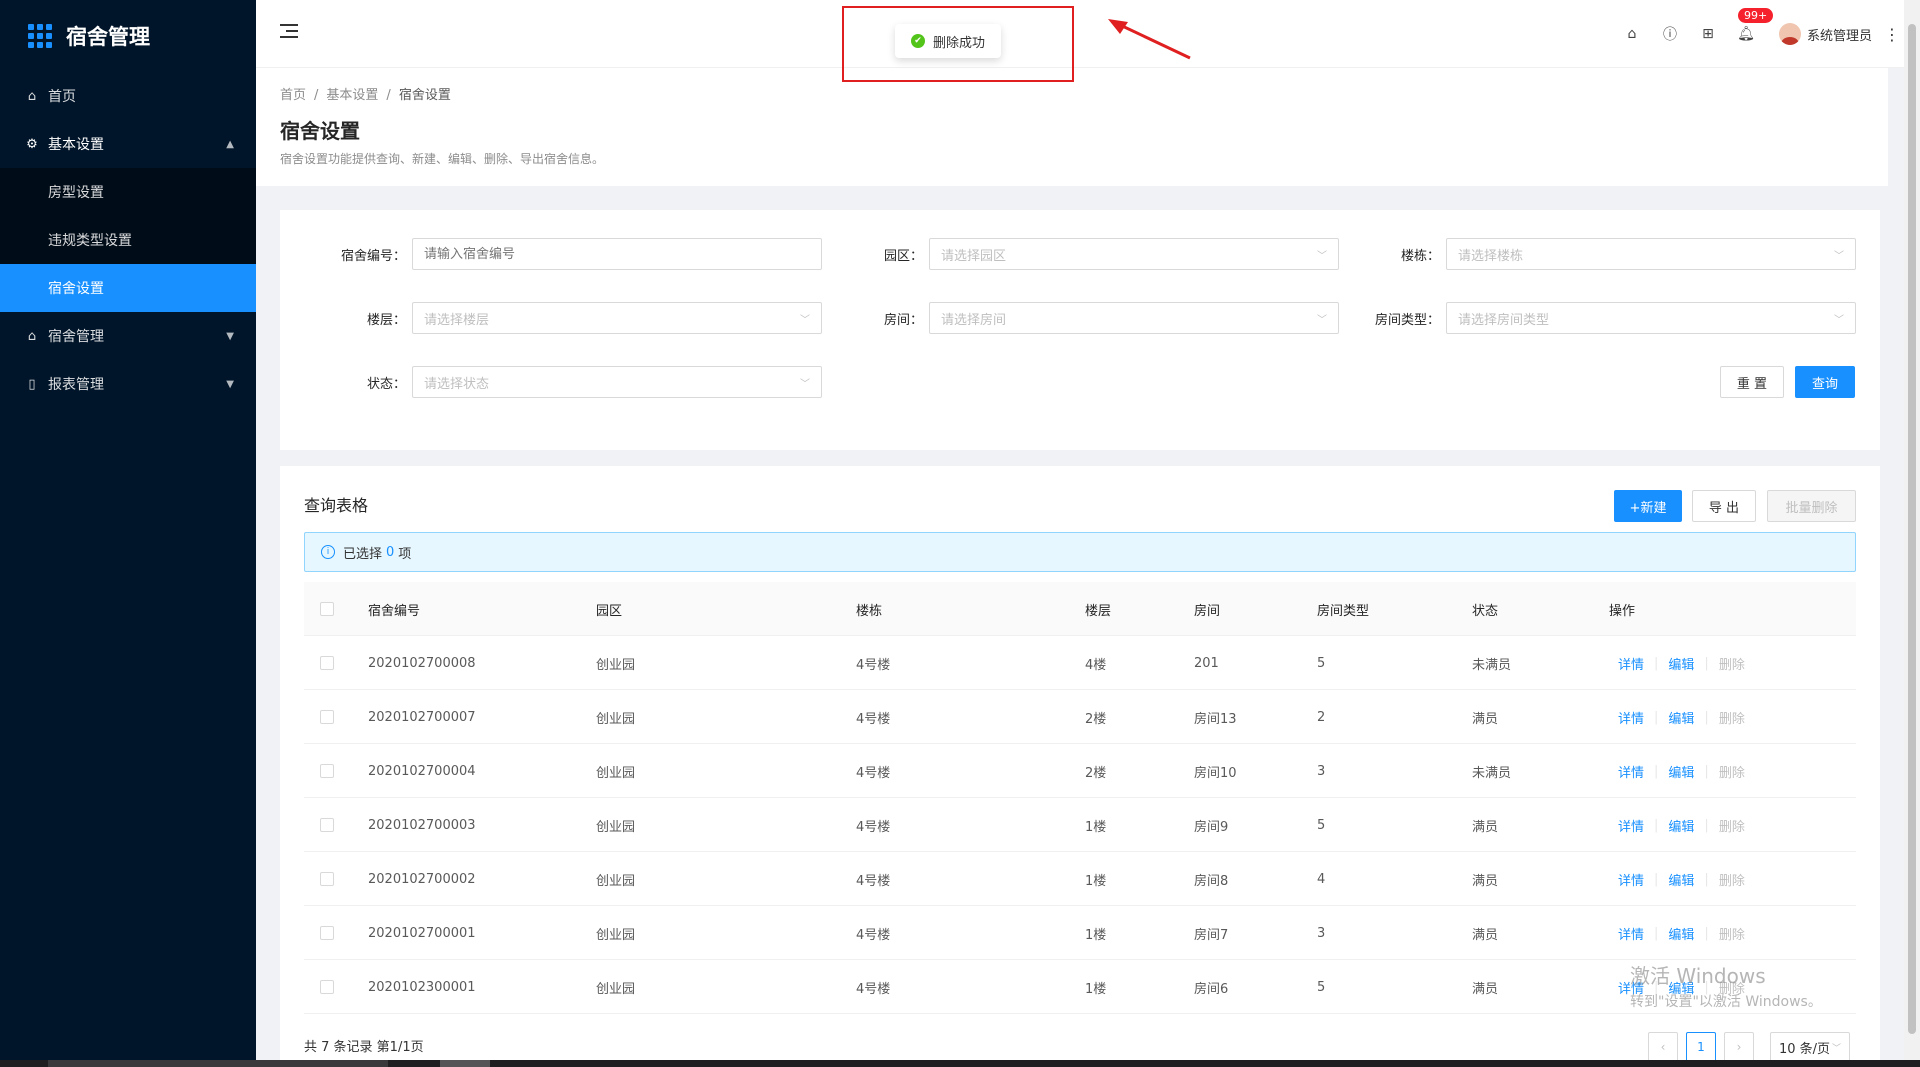 The height and width of the screenshot is (1067, 1920). What do you see at coordinates (1810, 1047) in the screenshot?
I see `page-size-select: 10 条/页 ﹀` at bounding box center [1810, 1047].